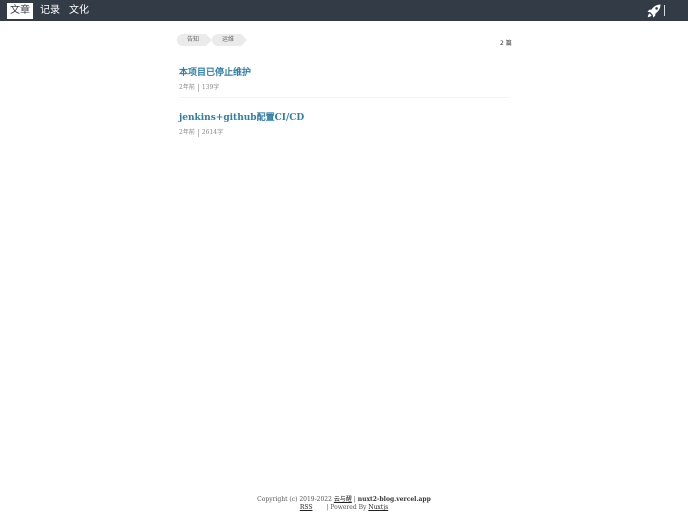 Image resolution: width=688 pixels, height=512 pixels. What do you see at coordinates (344, 87) in the screenshot?
I see `post-meta: 2年前 139字` at bounding box center [344, 87].